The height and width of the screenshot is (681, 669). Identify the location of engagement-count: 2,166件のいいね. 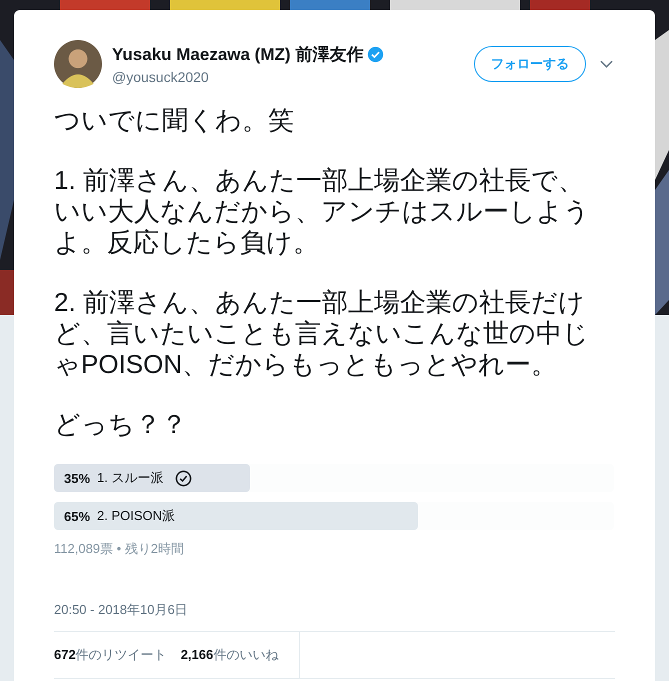
(229, 655).